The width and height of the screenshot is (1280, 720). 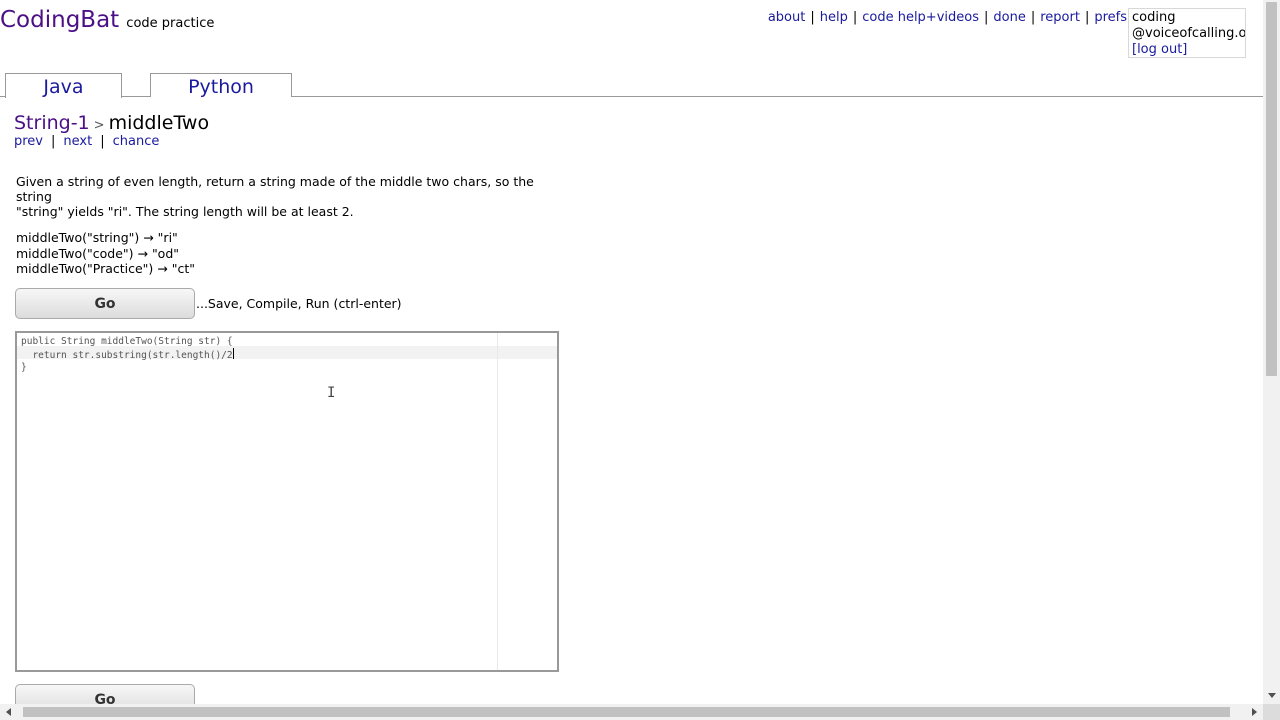 What do you see at coordinates (834, 17) in the screenshot?
I see `help-link: help` at bounding box center [834, 17].